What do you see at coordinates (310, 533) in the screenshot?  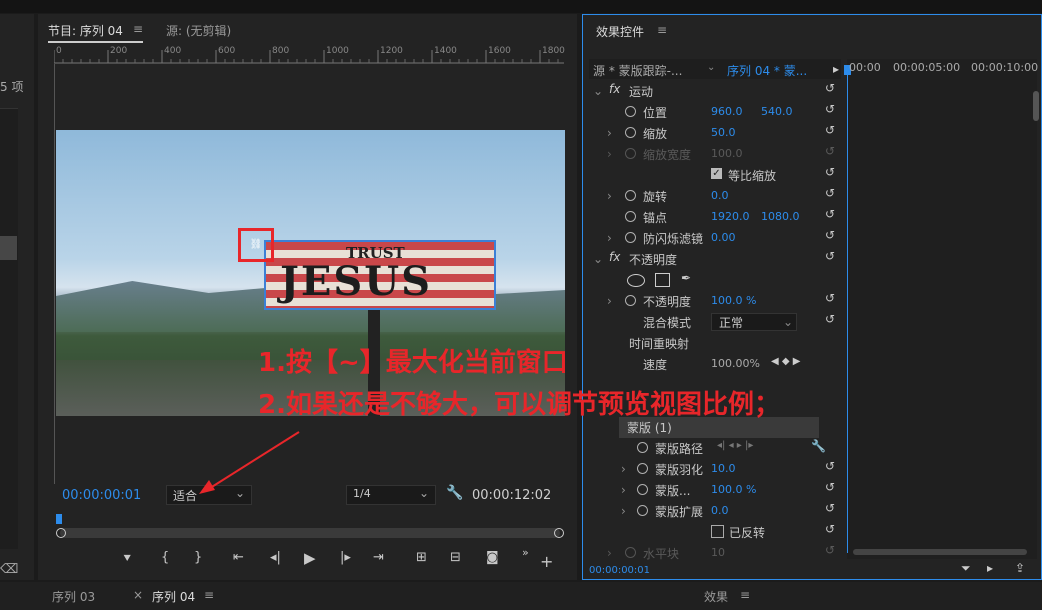 I see `scrub-bar` at bounding box center [310, 533].